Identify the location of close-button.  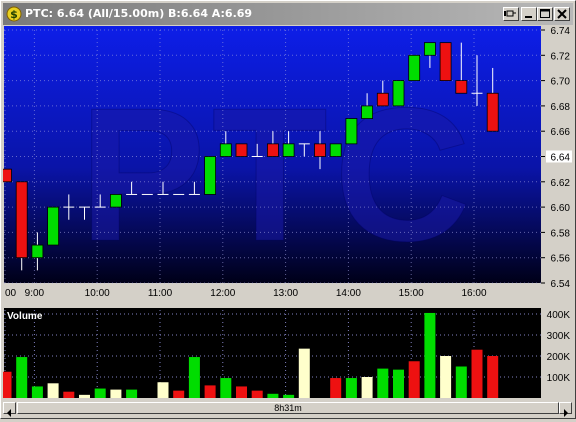
(562, 14).